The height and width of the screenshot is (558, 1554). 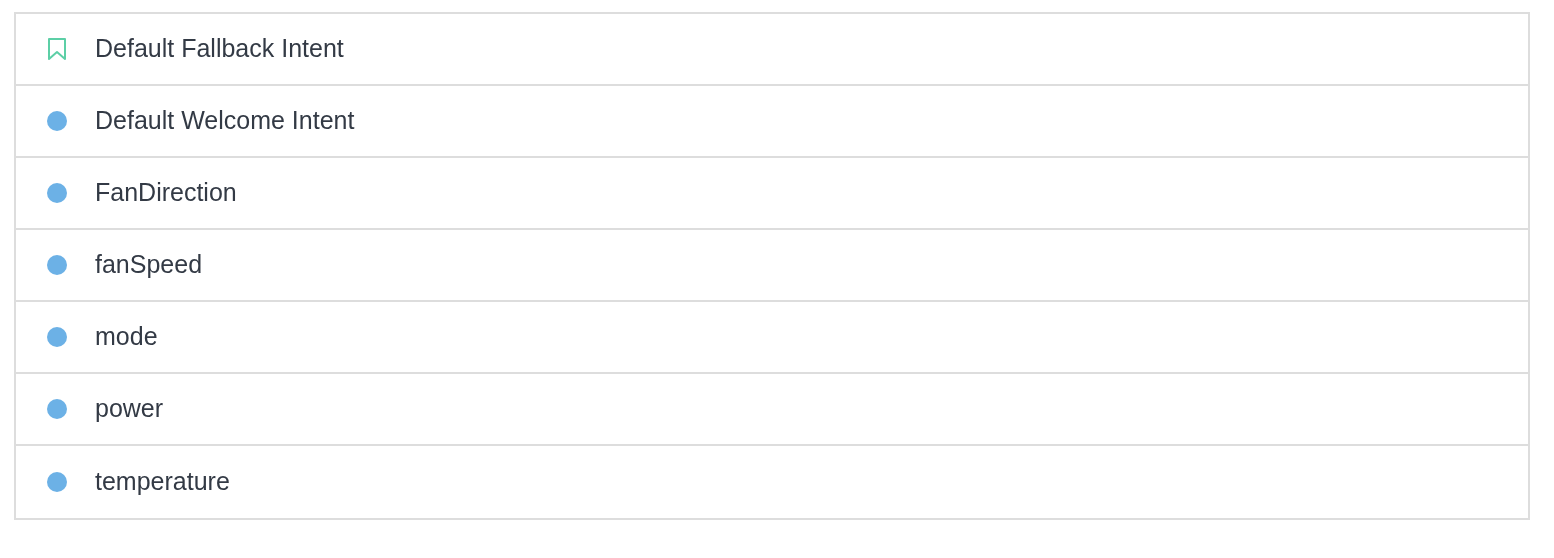 What do you see at coordinates (126, 337) in the screenshot?
I see `intent-name: mode` at bounding box center [126, 337].